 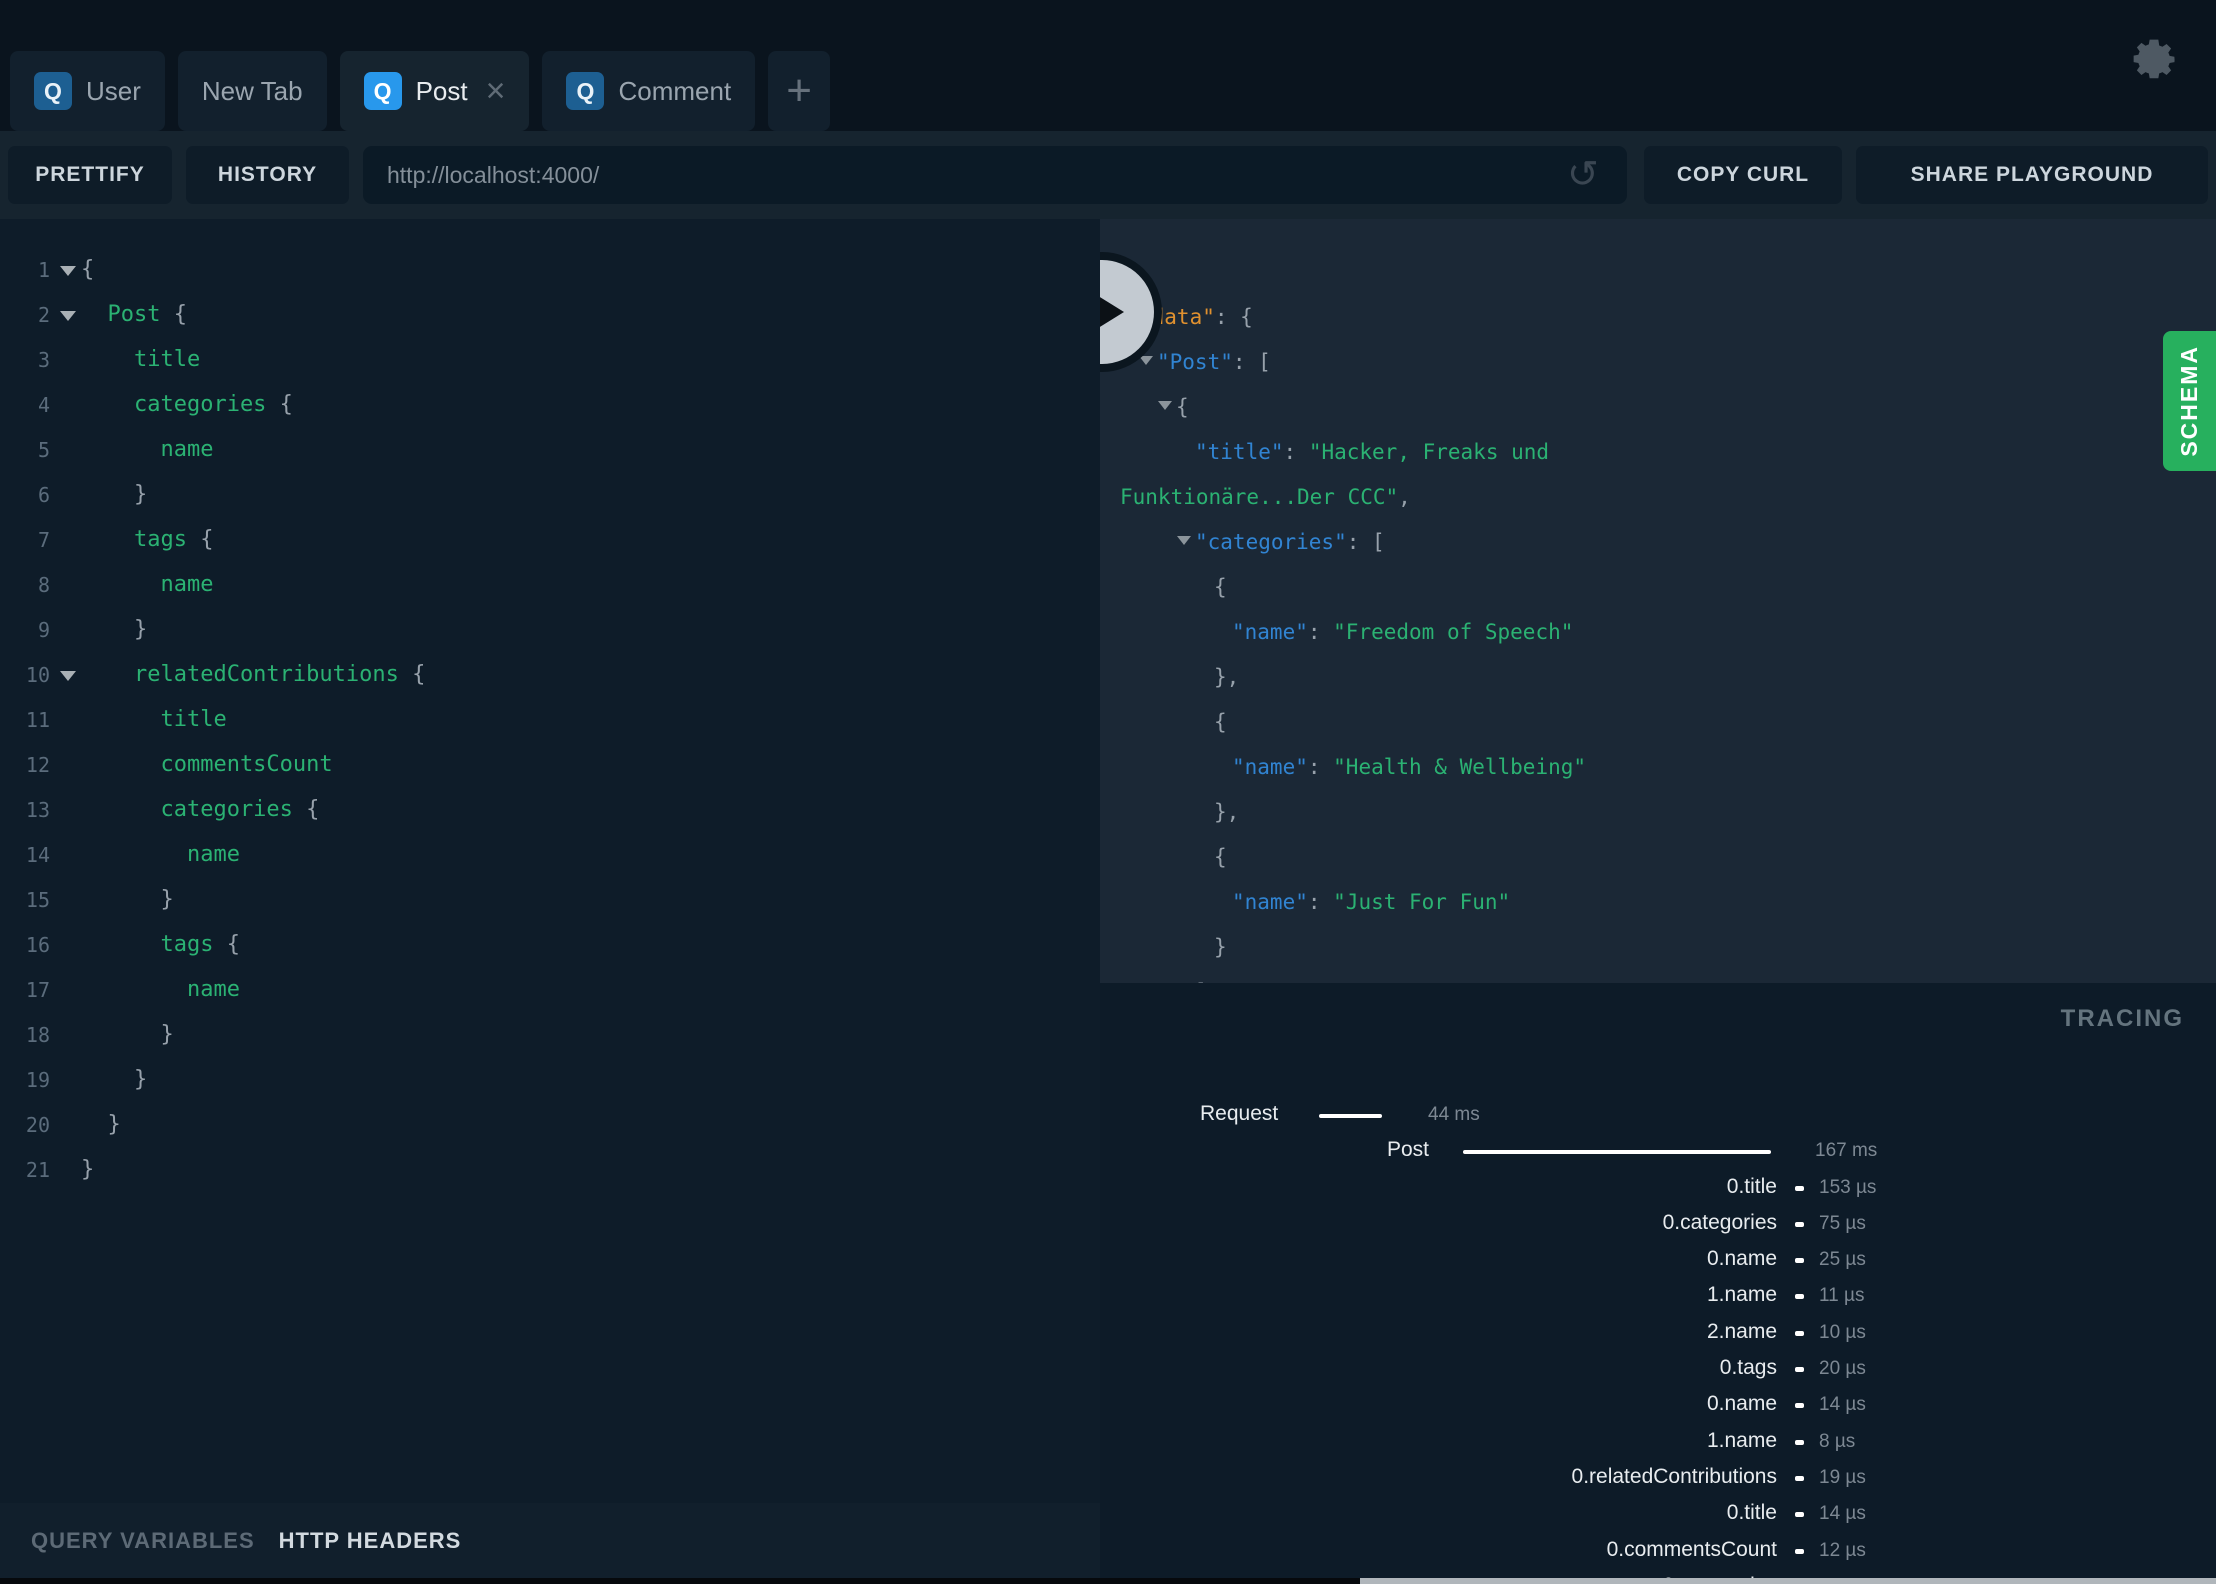 What do you see at coordinates (174, 404) in the screenshot?
I see `code-token: categories` at bounding box center [174, 404].